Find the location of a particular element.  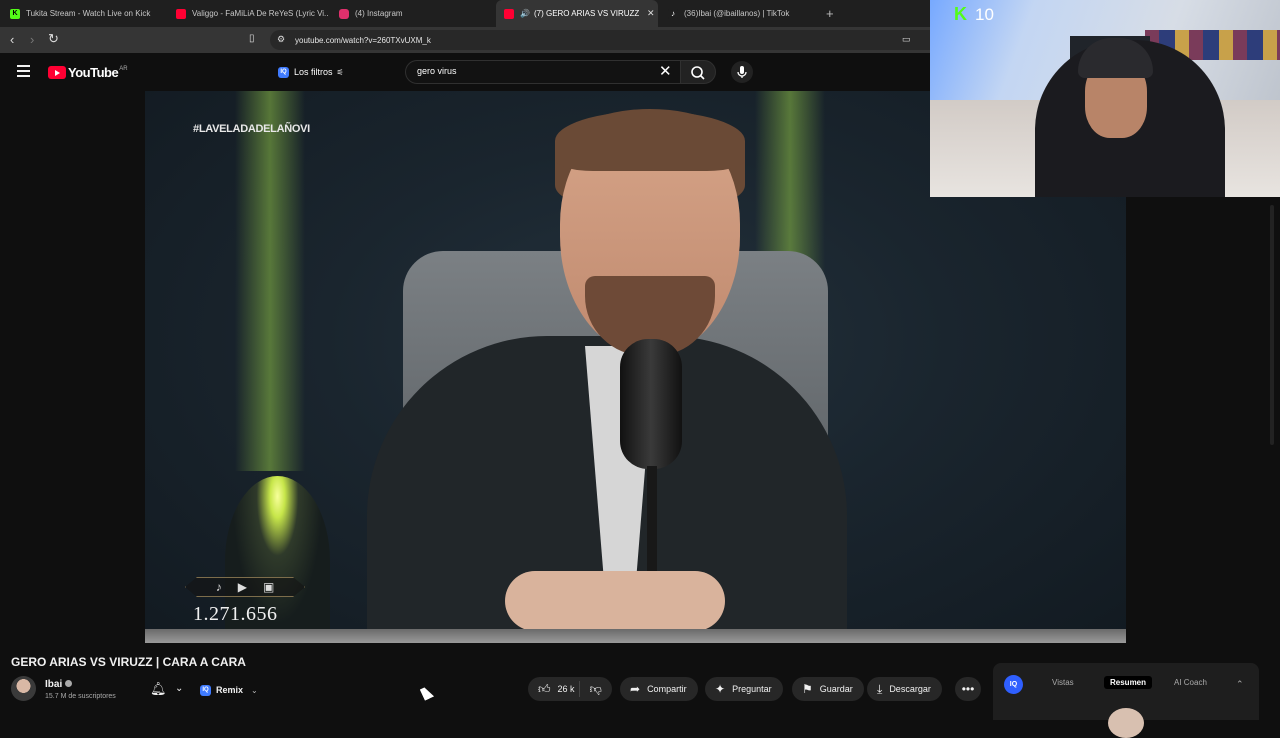

forward-icon: › is located at coordinates (32, 39).